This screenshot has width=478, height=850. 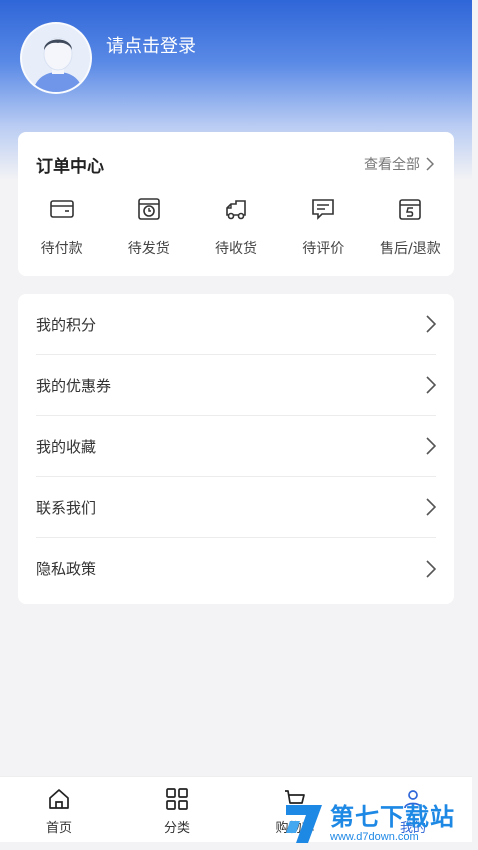 What do you see at coordinates (148, 227) in the screenshot?
I see `order-pending-shipment: 待发货` at bounding box center [148, 227].